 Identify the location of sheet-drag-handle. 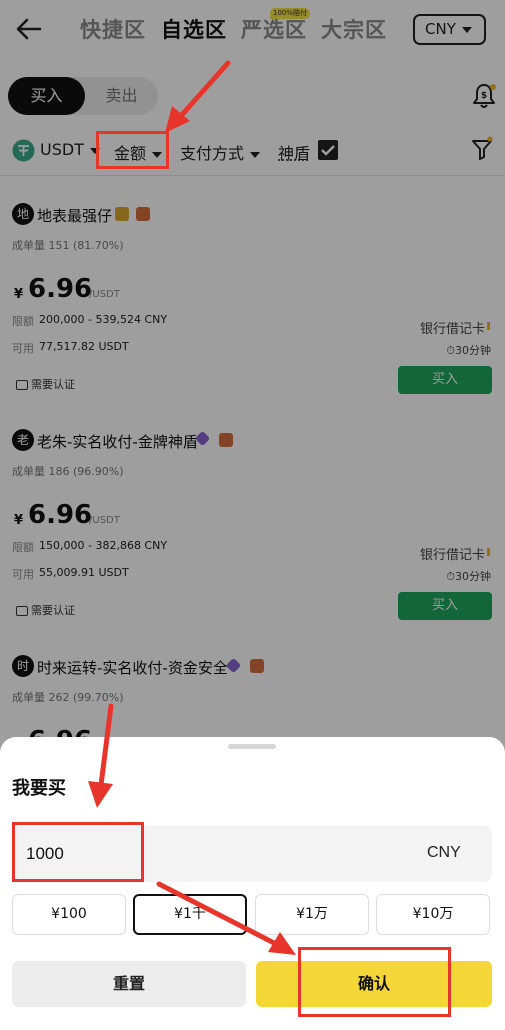
(252, 746).